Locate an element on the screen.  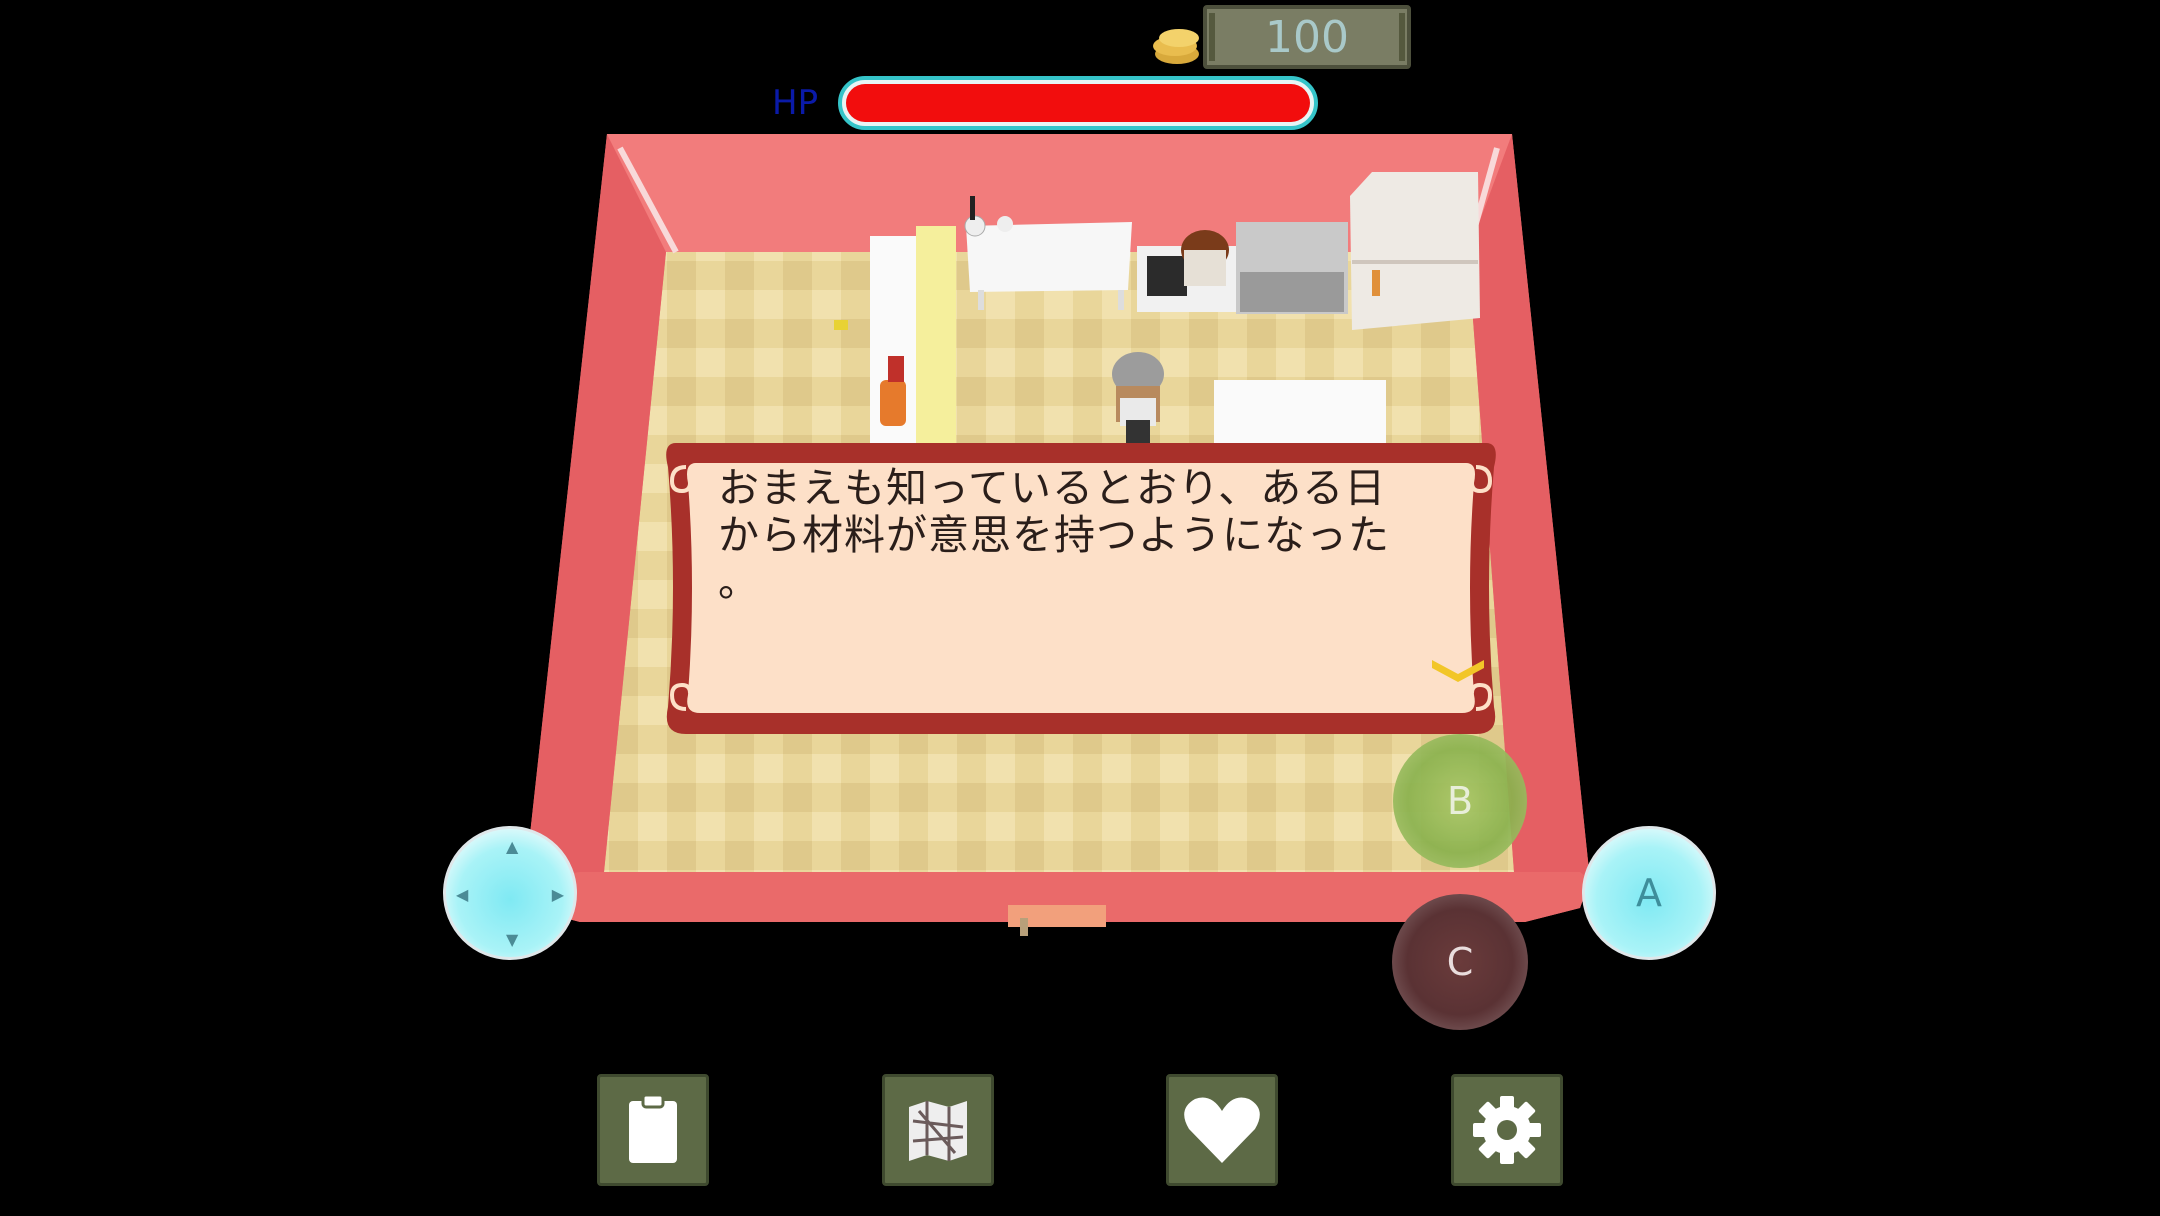
b-button-label: B is located at coordinates (1460, 801).